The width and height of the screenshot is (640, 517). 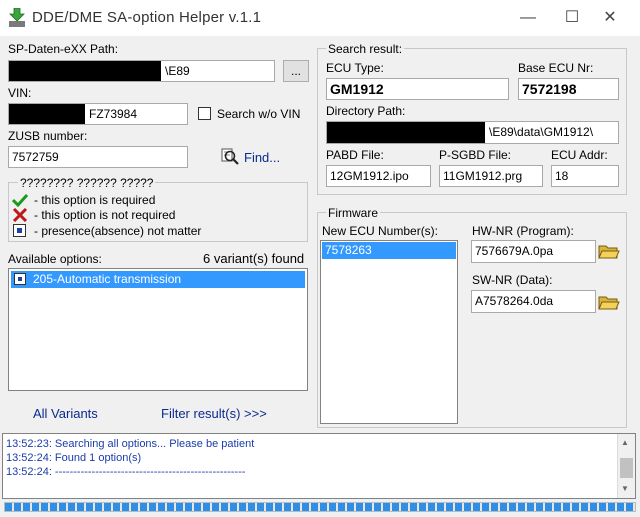 I want to click on sp-path-value: \E89, so click(x=177, y=71).